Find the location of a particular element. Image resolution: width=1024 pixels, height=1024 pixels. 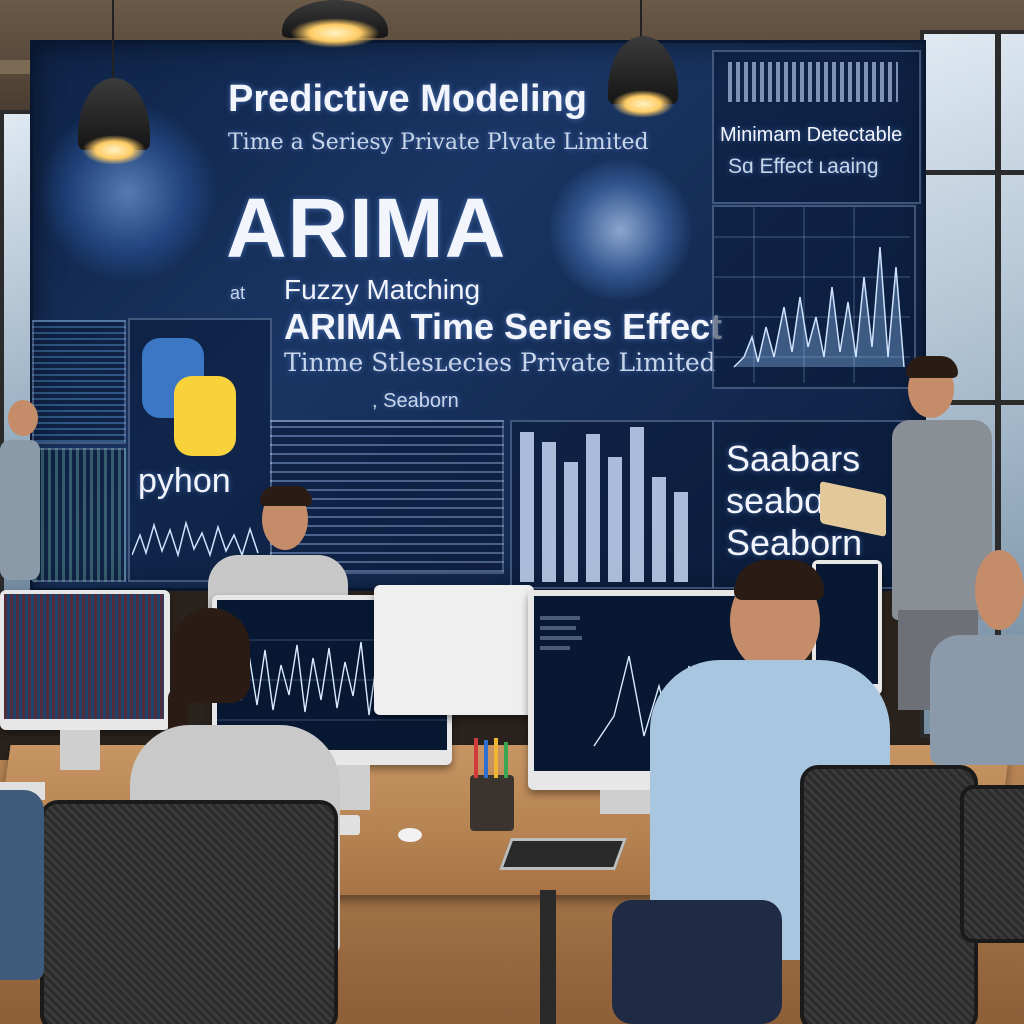

blue-shirt-man-hair is located at coordinates (779, 580).